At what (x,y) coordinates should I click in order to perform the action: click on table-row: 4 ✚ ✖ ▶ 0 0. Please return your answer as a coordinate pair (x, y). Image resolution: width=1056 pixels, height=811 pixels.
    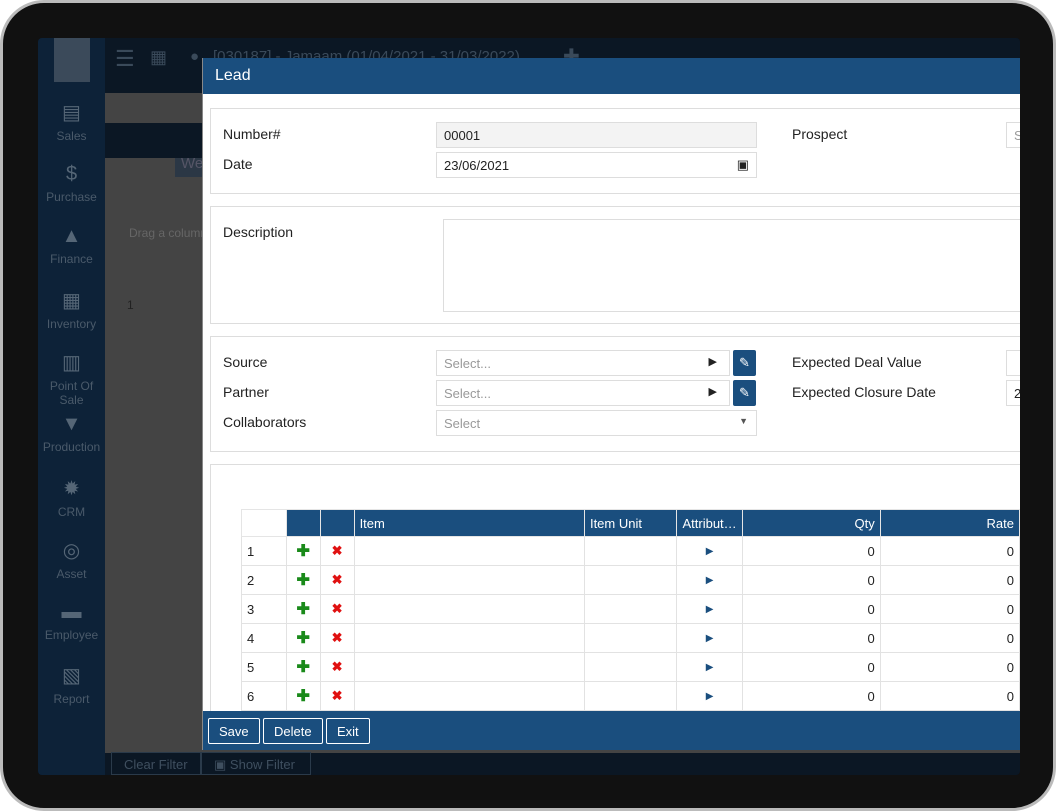
    Looking at the image, I should click on (630, 638).